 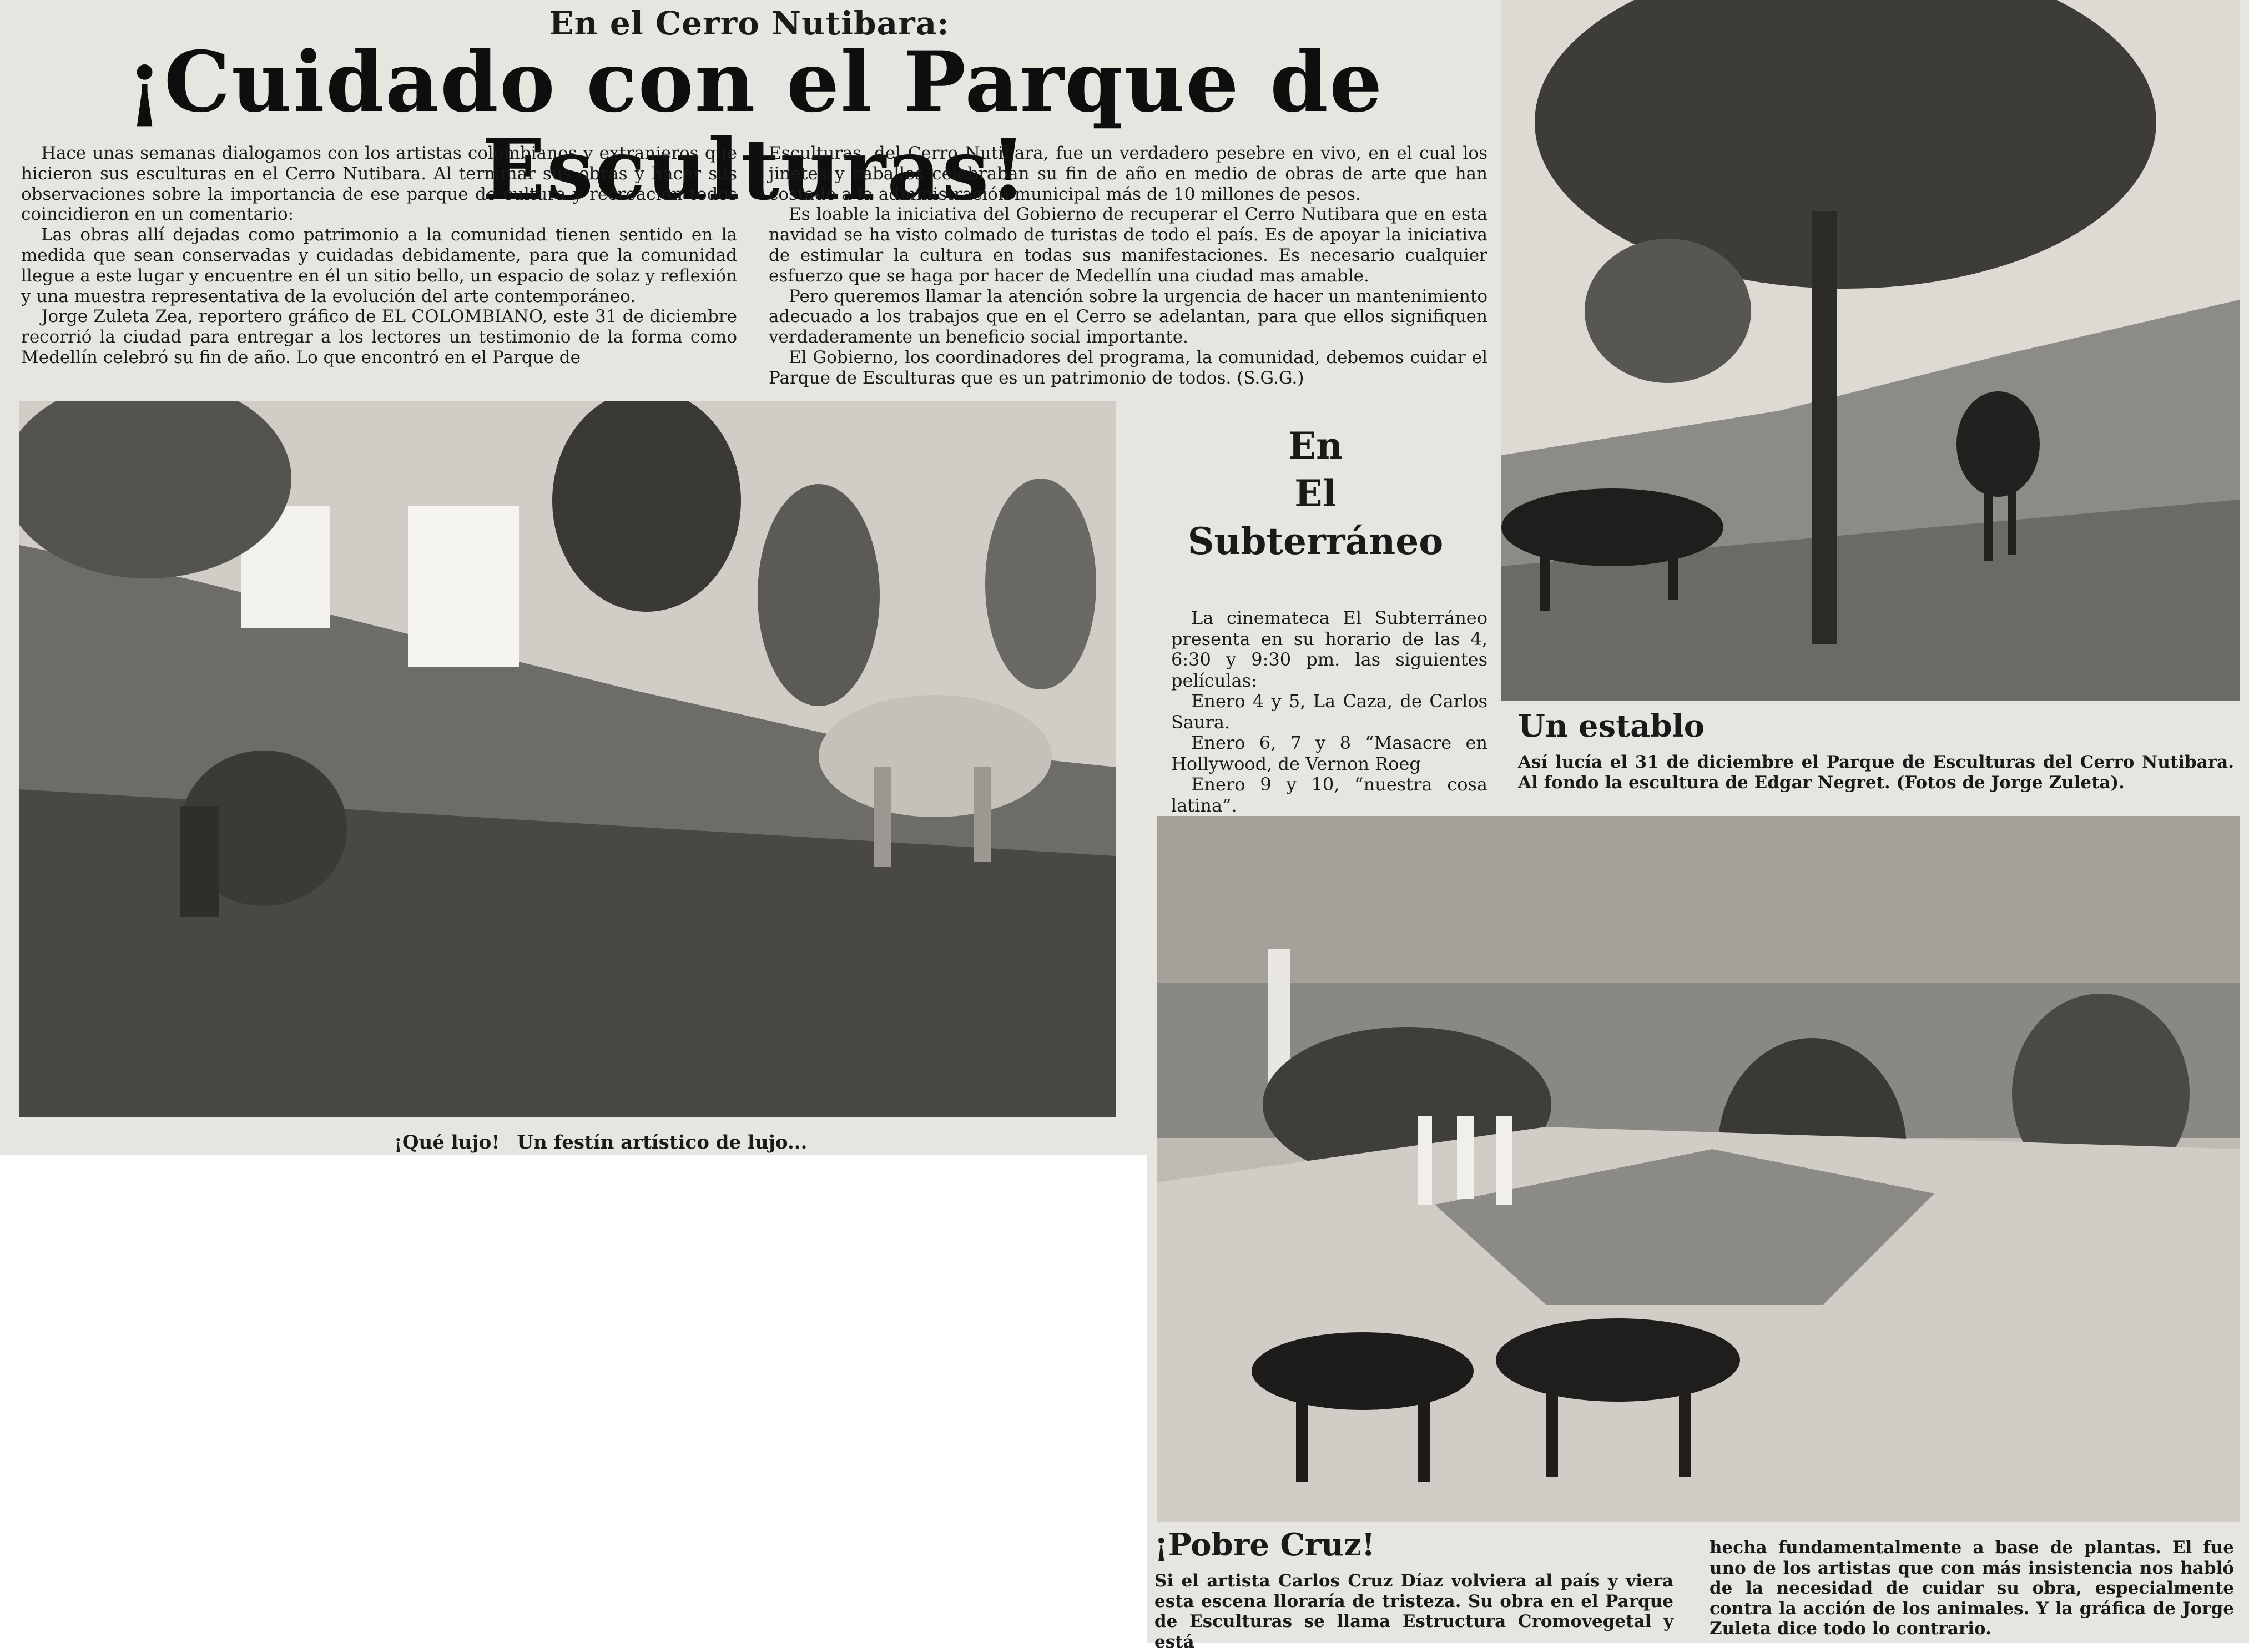 What do you see at coordinates (1611, 726) in the screenshot?
I see `establo-title: Un establo` at bounding box center [1611, 726].